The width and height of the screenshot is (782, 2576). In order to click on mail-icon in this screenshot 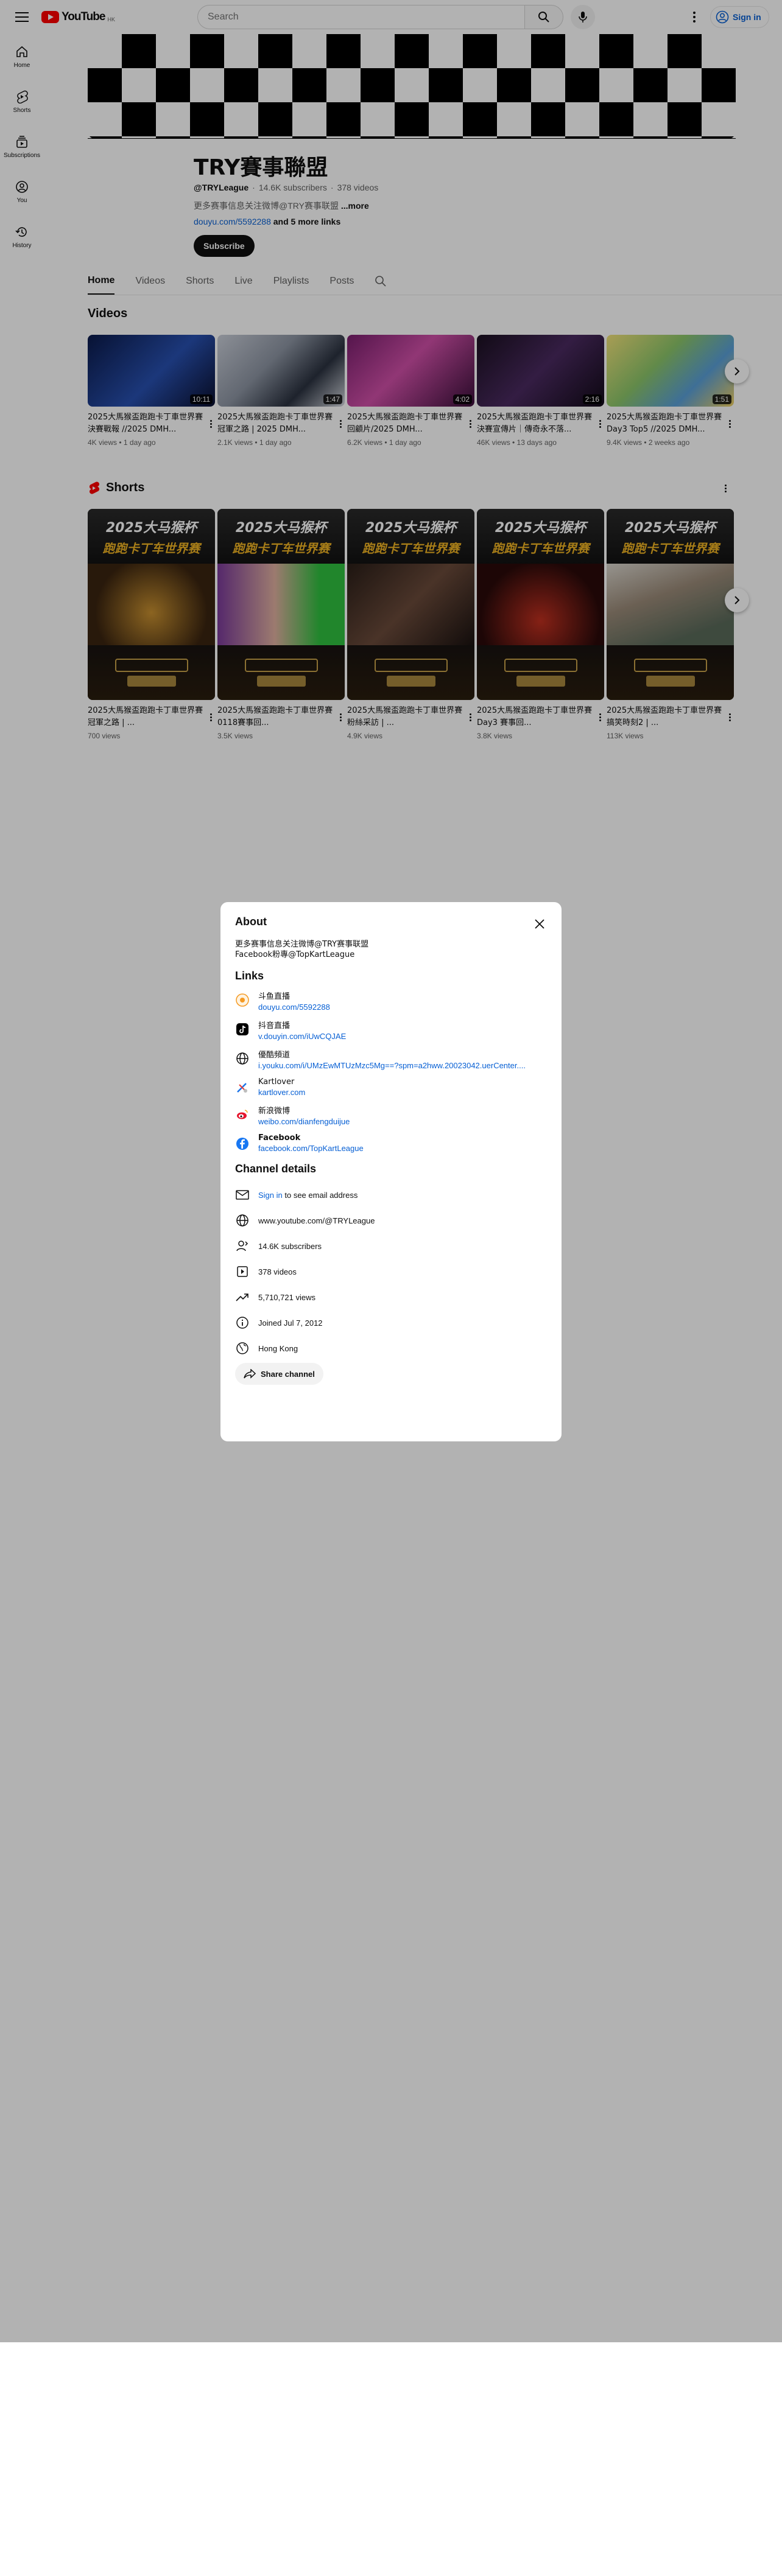, I will do `click(243, 1195)`.